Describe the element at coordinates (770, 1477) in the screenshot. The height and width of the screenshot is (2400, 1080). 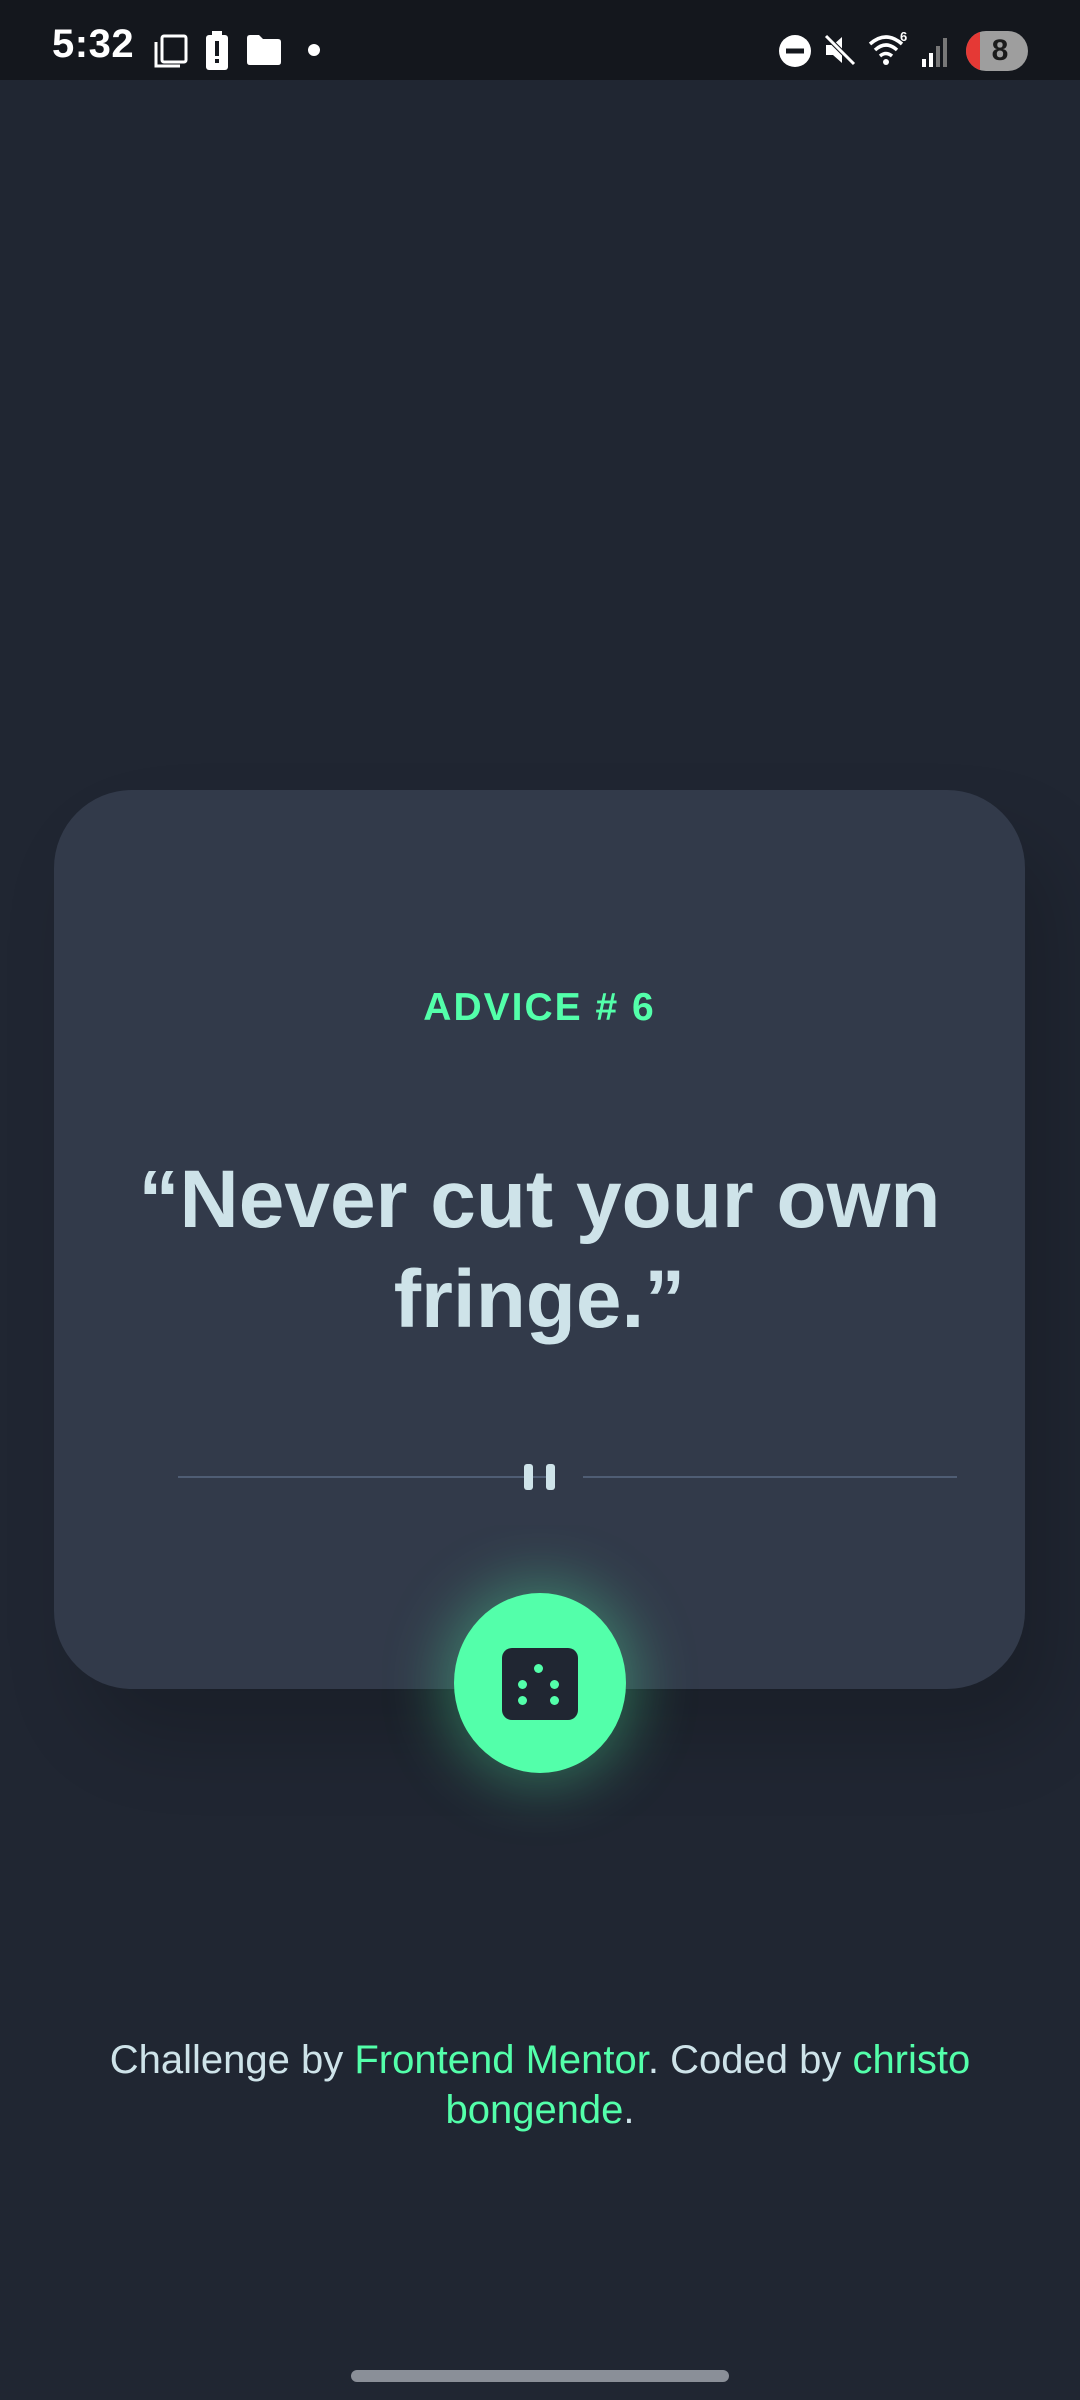
I see `divider-line-right` at that location.